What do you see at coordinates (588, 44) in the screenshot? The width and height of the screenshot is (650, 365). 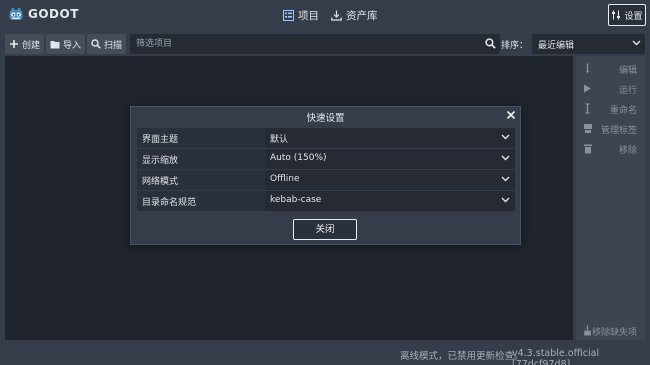 I see `sort-dropdown: 最近编辑` at bounding box center [588, 44].